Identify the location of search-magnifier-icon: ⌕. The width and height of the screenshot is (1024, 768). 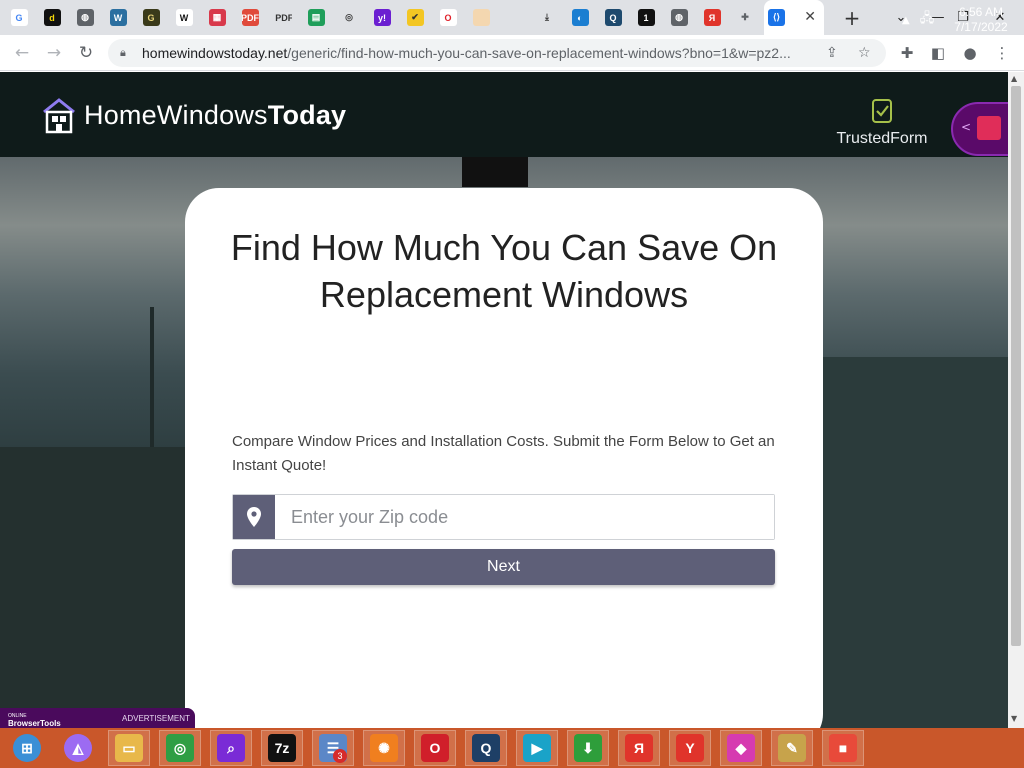
(231, 748).